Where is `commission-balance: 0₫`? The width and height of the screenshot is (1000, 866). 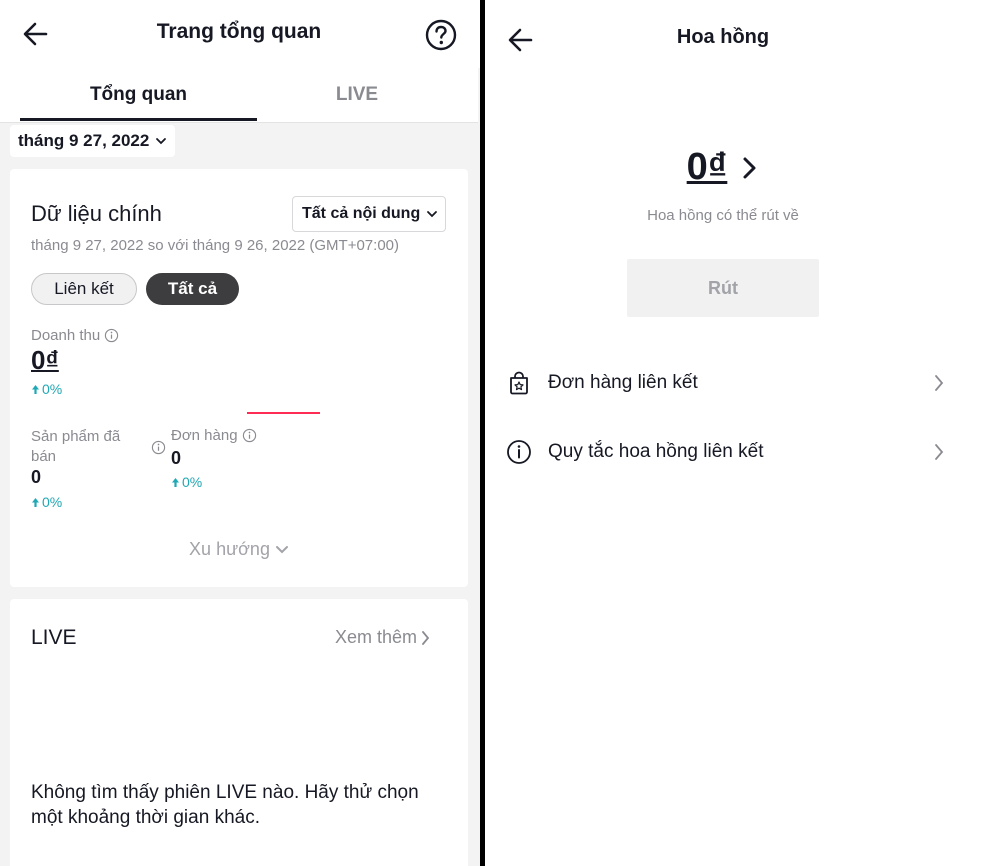
commission-balance: 0₫ is located at coordinates (707, 167).